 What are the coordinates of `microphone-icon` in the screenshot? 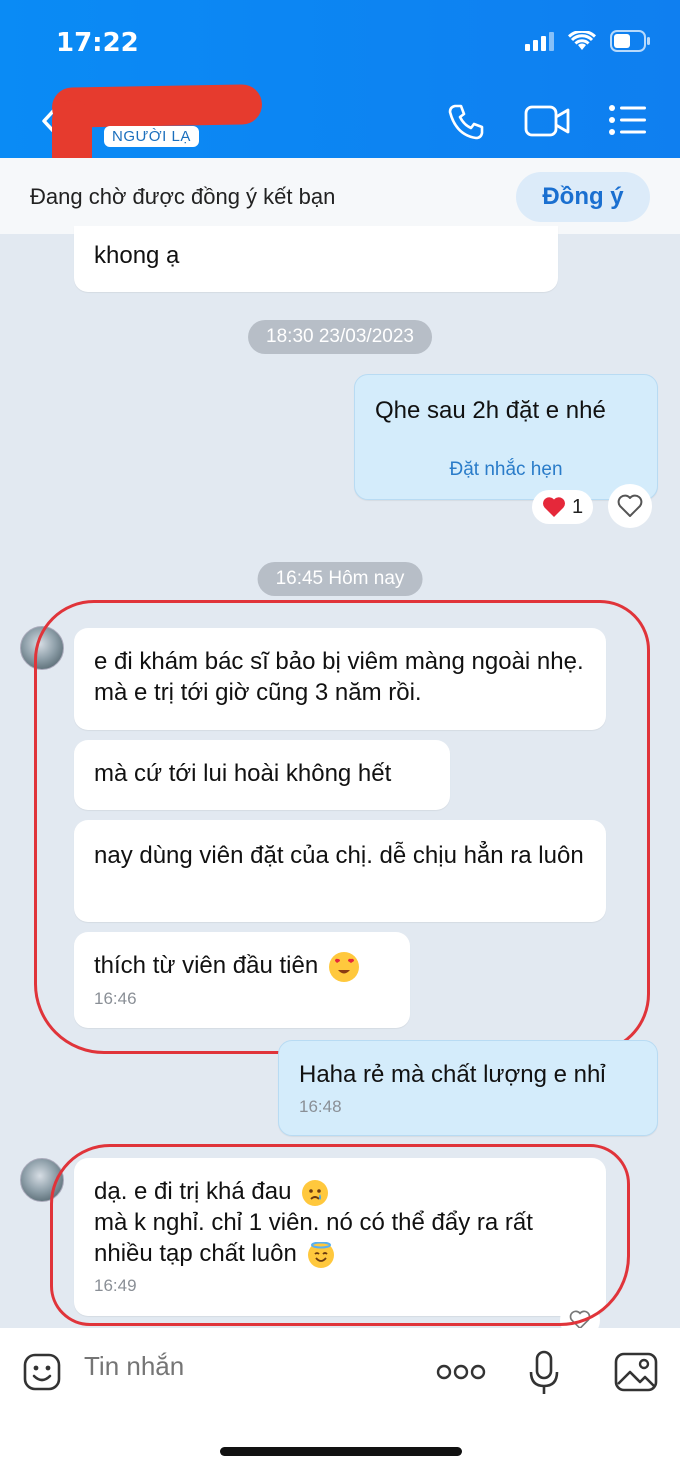 It's located at (544, 1375).